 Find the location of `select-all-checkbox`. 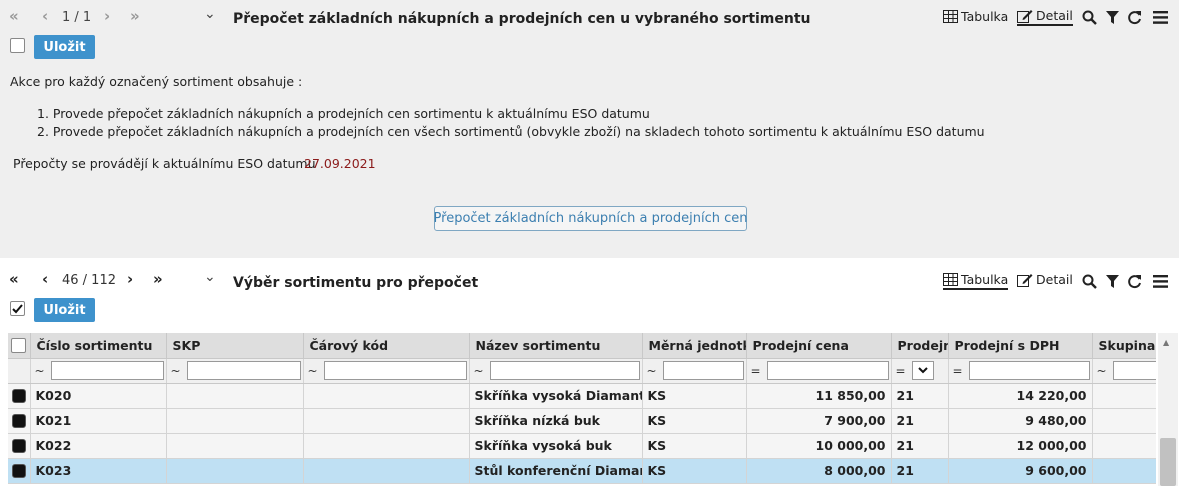

select-all-checkbox is located at coordinates (17, 308).